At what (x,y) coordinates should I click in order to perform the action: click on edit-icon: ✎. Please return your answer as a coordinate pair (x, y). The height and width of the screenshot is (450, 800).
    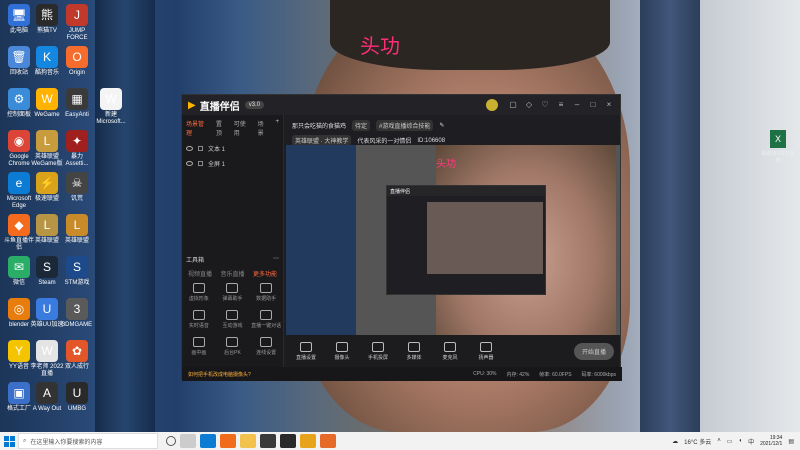
    Looking at the image, I should click on (441, 125).